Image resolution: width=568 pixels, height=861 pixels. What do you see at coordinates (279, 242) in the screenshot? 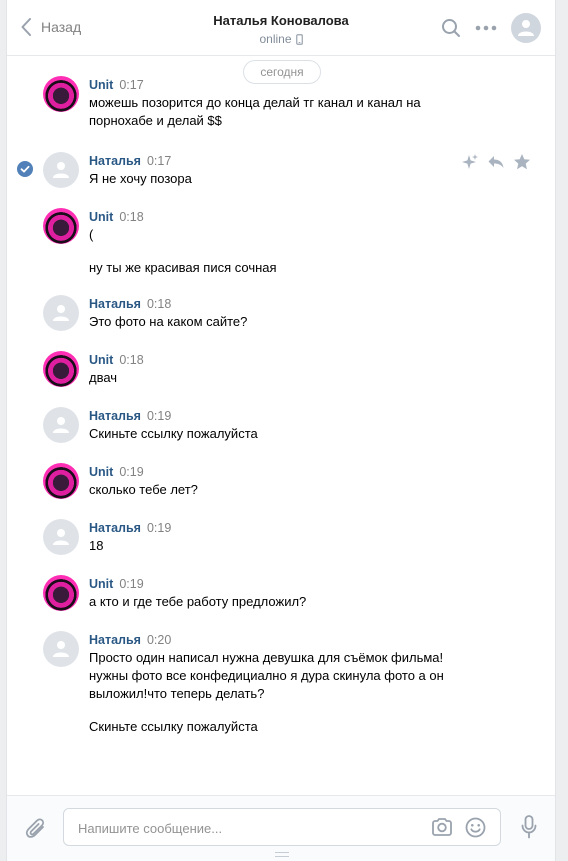
I see `message-content: Unit 0:18 ( ну ты же красивая пися сочная` at bounding box center [279, 242].